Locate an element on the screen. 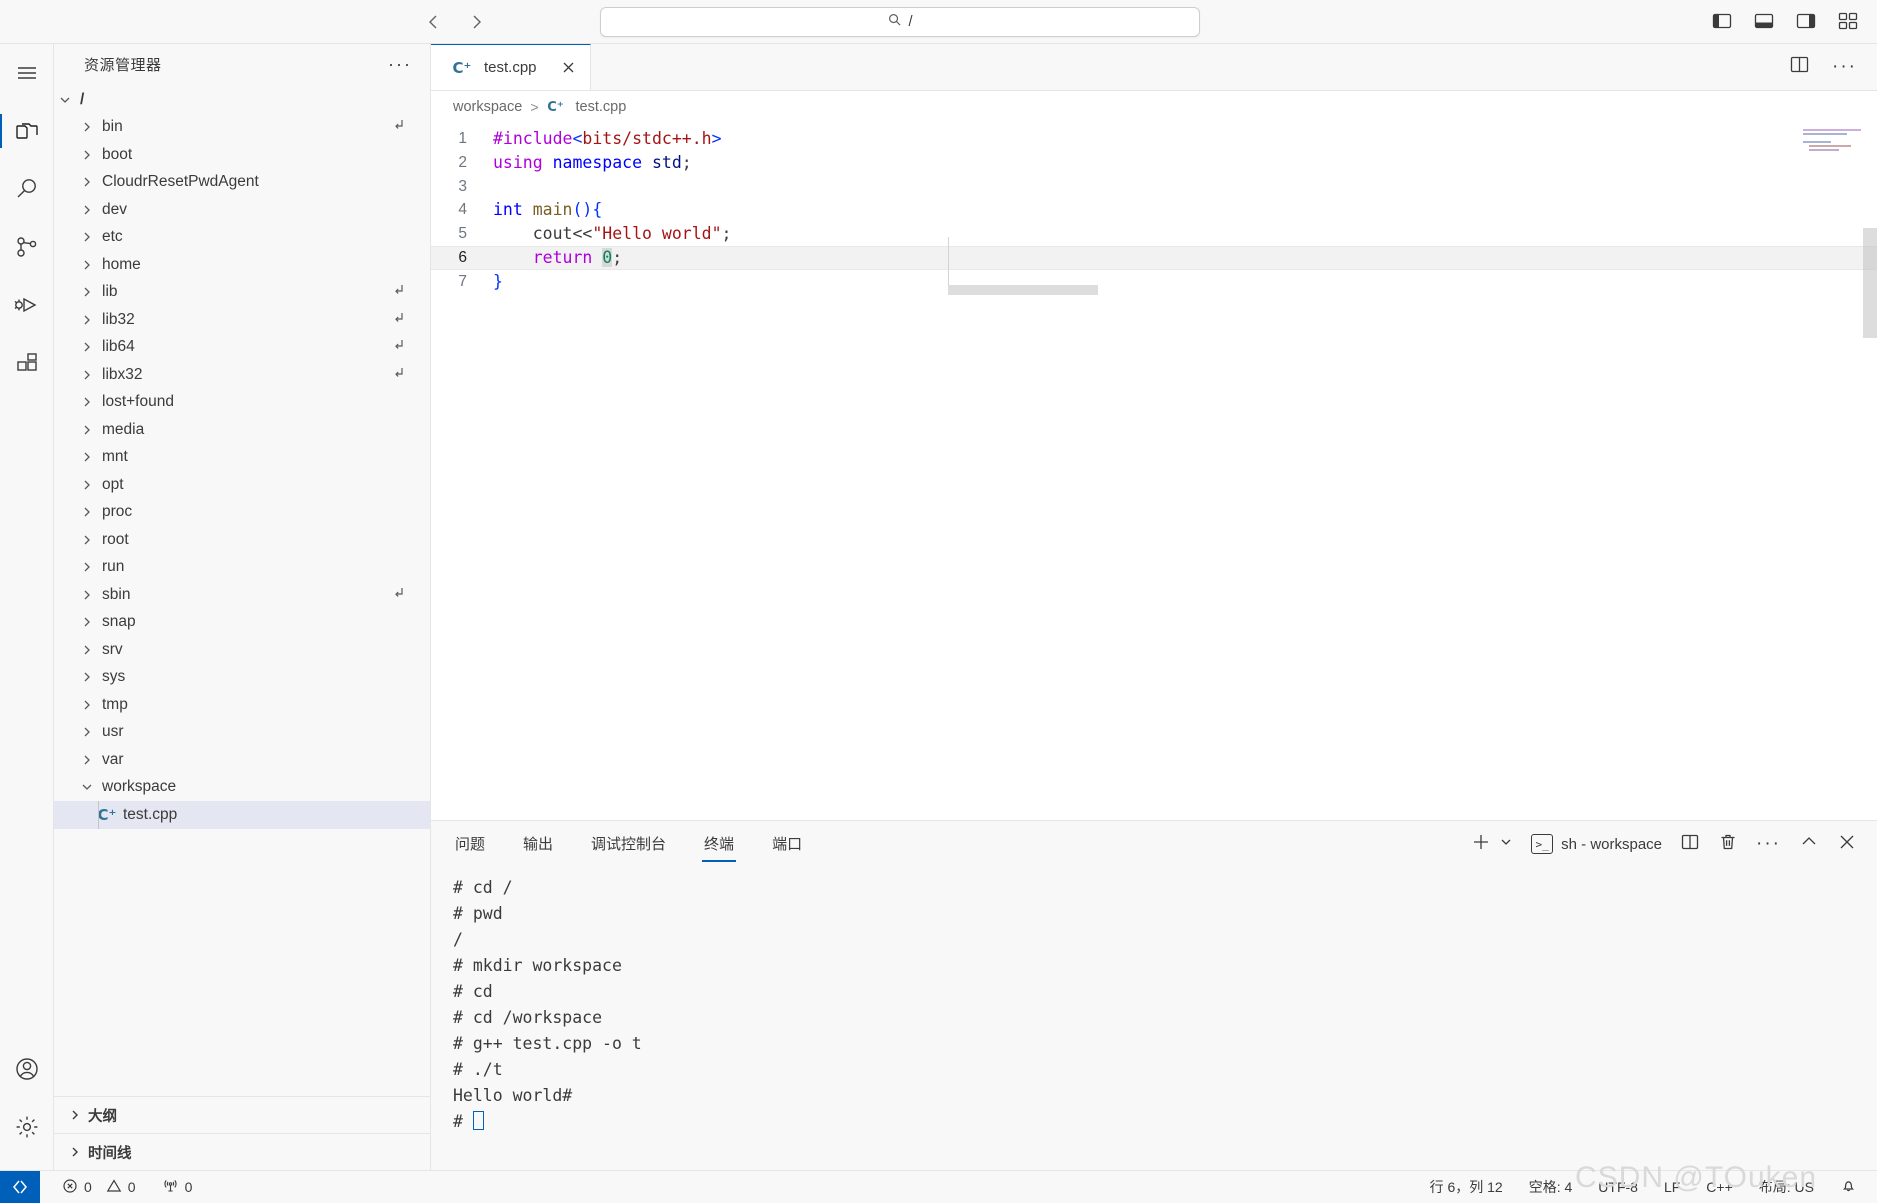  tree-row-srv: srv is located at coordinates (242, 650).